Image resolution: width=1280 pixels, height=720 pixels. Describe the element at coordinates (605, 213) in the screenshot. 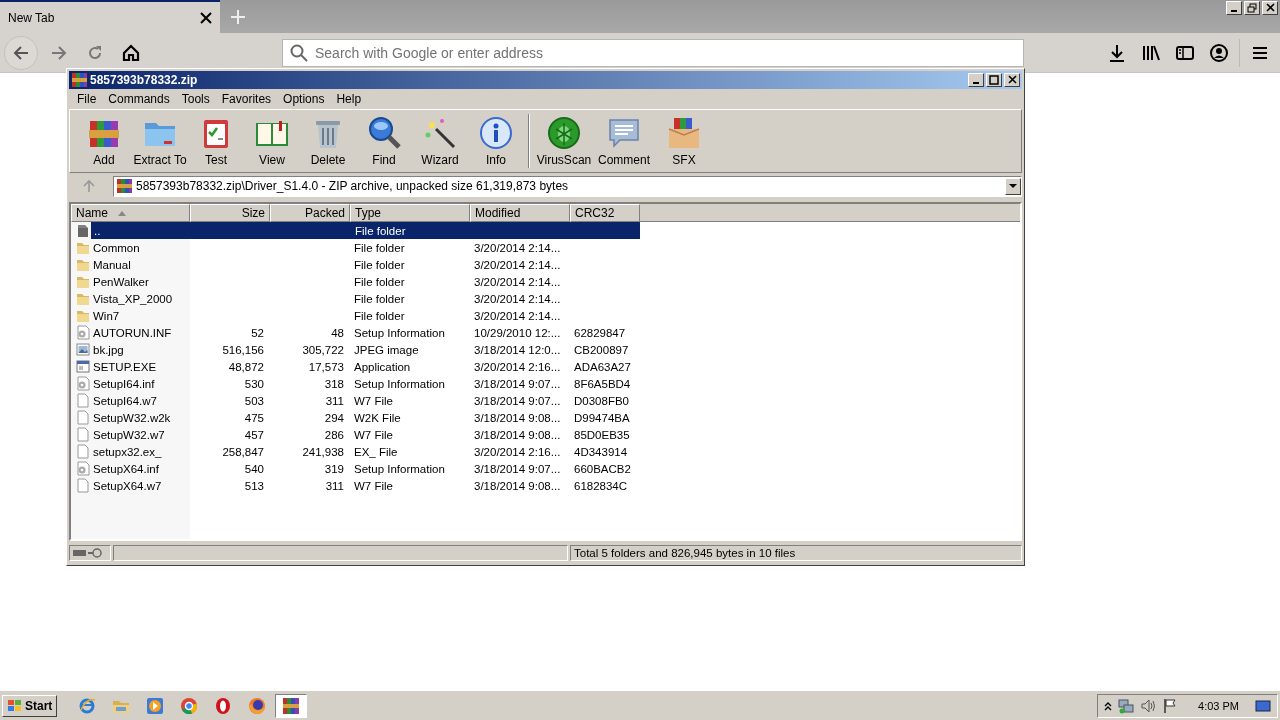

I see `column-header: CRC32` at that location.